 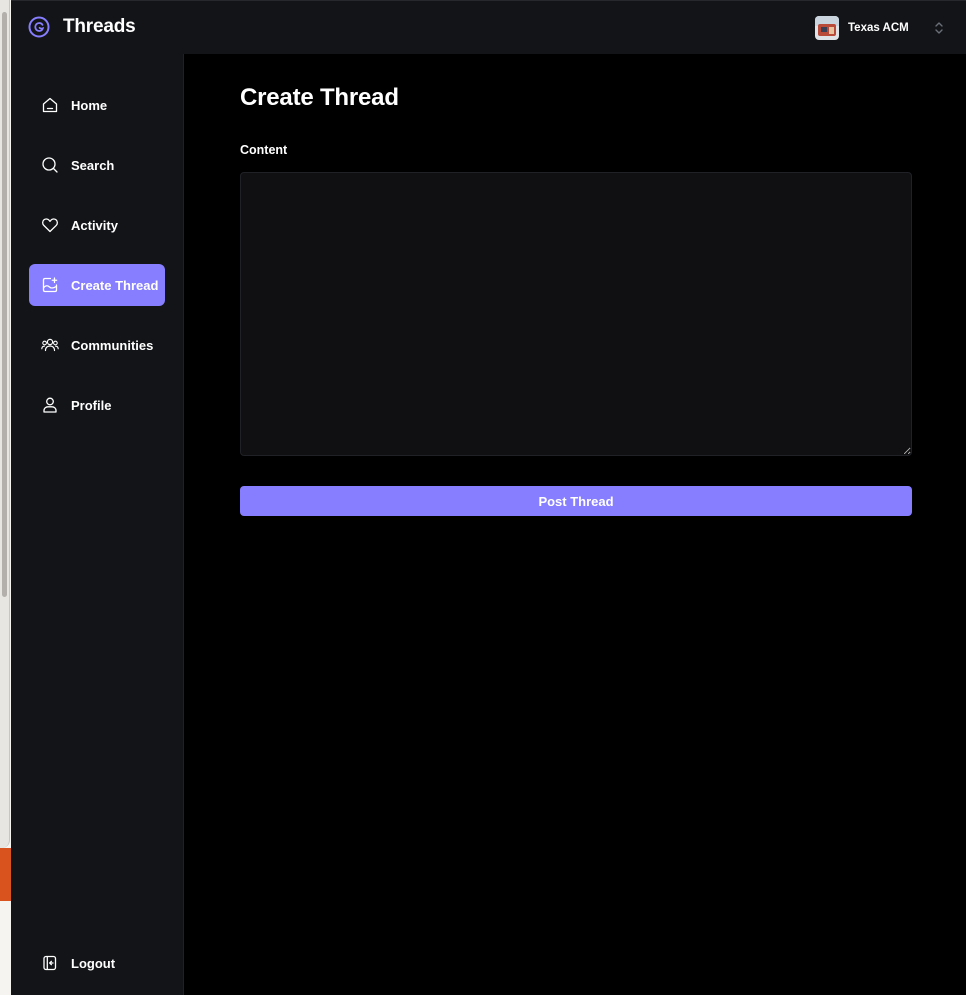 I want to click on post-thread-button: Post Thread, so click(x=576, y=501).